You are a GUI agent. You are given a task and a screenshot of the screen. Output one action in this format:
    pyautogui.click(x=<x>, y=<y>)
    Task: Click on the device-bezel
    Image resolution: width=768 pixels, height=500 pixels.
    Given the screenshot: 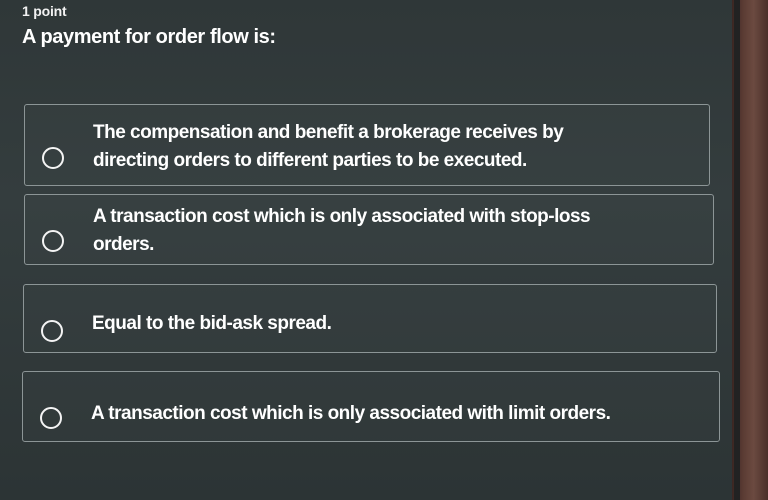 What is the action you would take?
    pyautogui.click(x=750, y=250)
    